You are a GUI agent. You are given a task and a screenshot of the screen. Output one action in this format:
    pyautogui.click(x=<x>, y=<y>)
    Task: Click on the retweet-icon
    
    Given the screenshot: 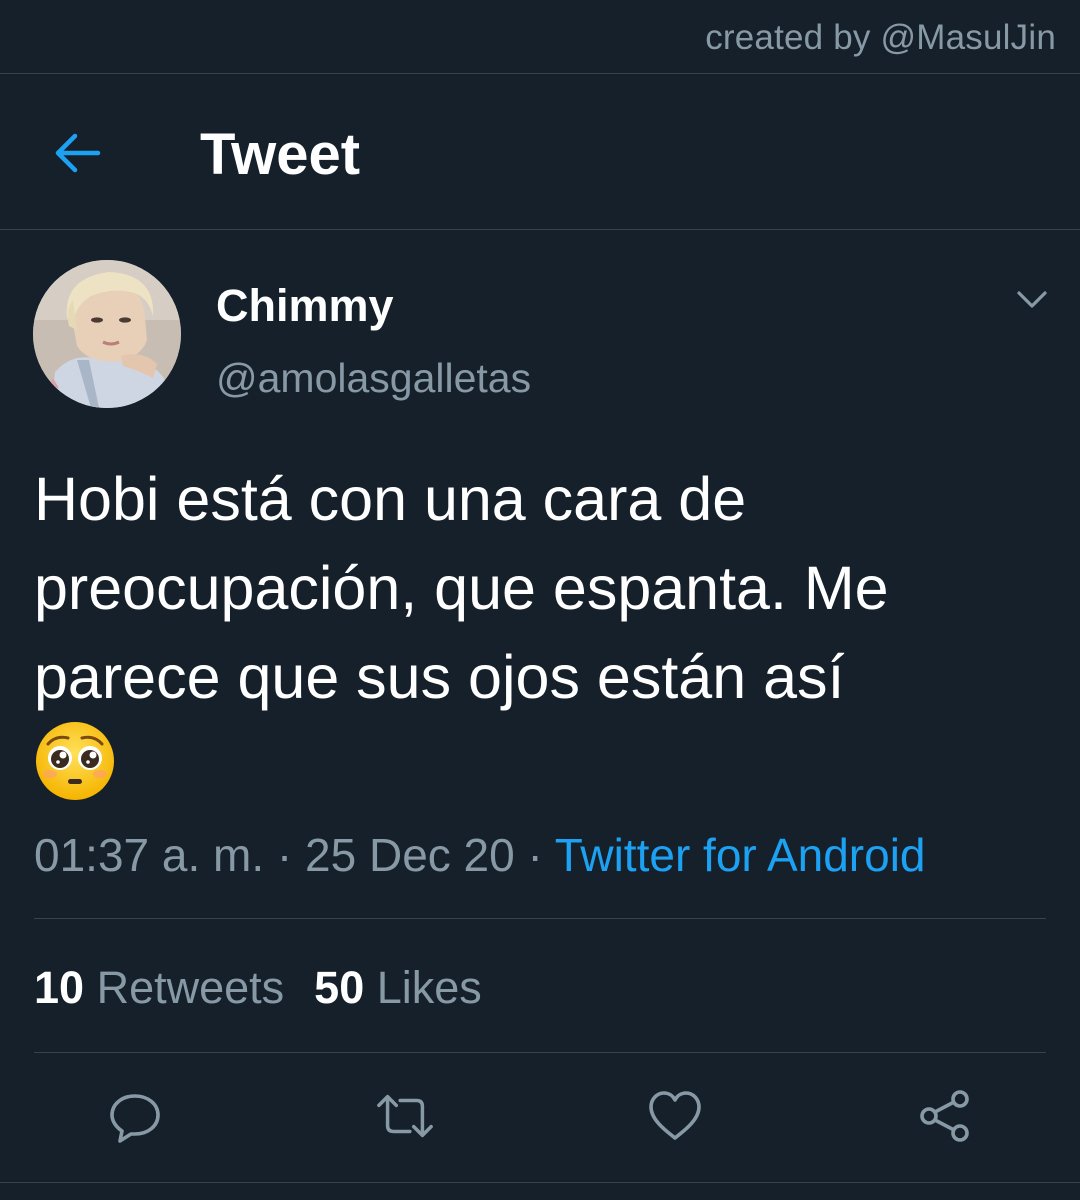 What is the action you would take?
    pyautogui.click(x=405, y=1116)
    